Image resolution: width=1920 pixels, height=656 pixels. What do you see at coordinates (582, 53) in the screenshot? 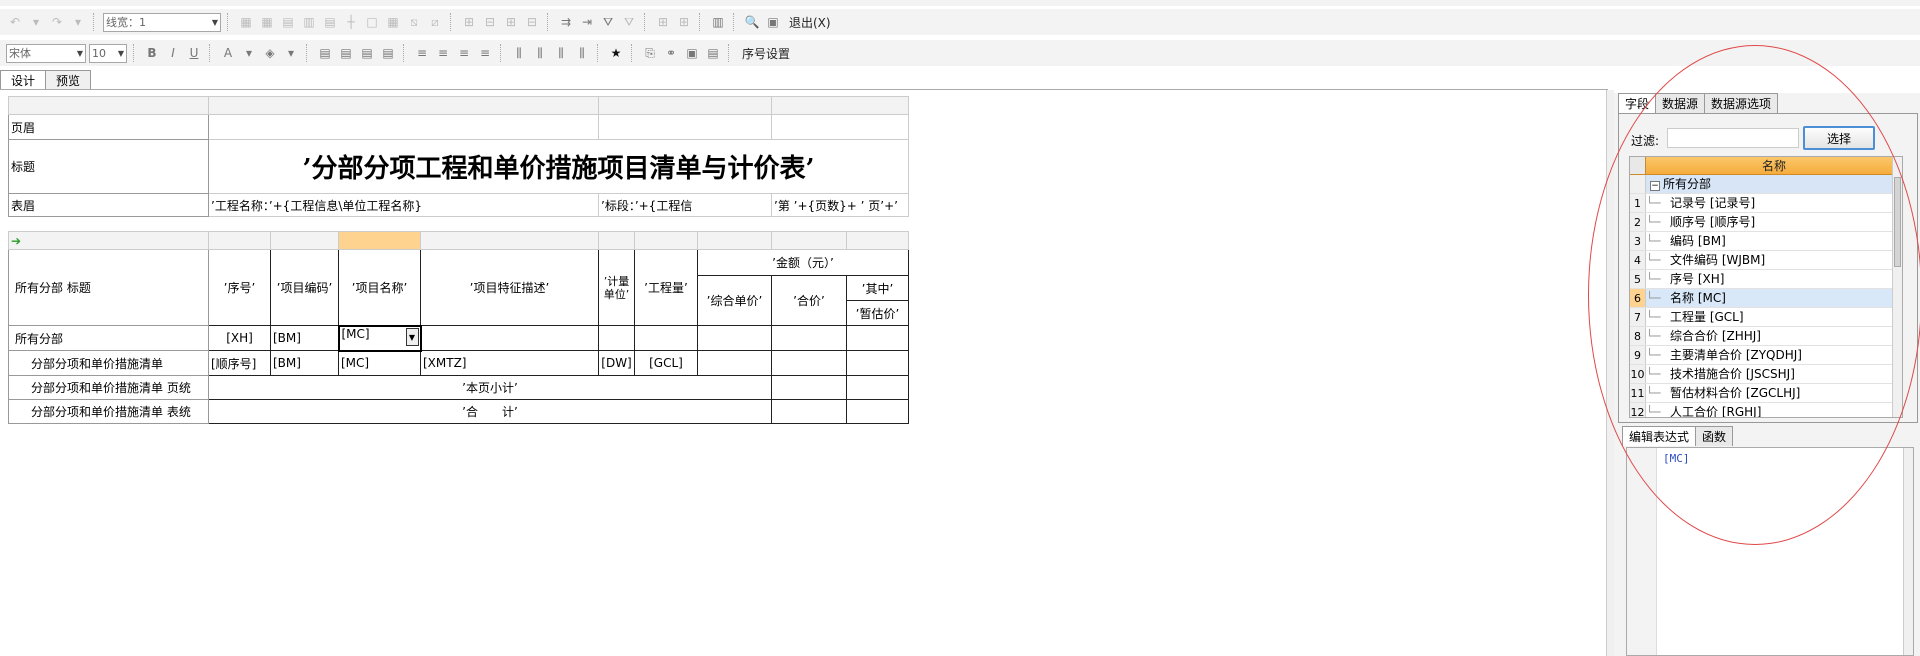
I see `valign-justify-icon: ⫼` at bounding box center [582, 53].